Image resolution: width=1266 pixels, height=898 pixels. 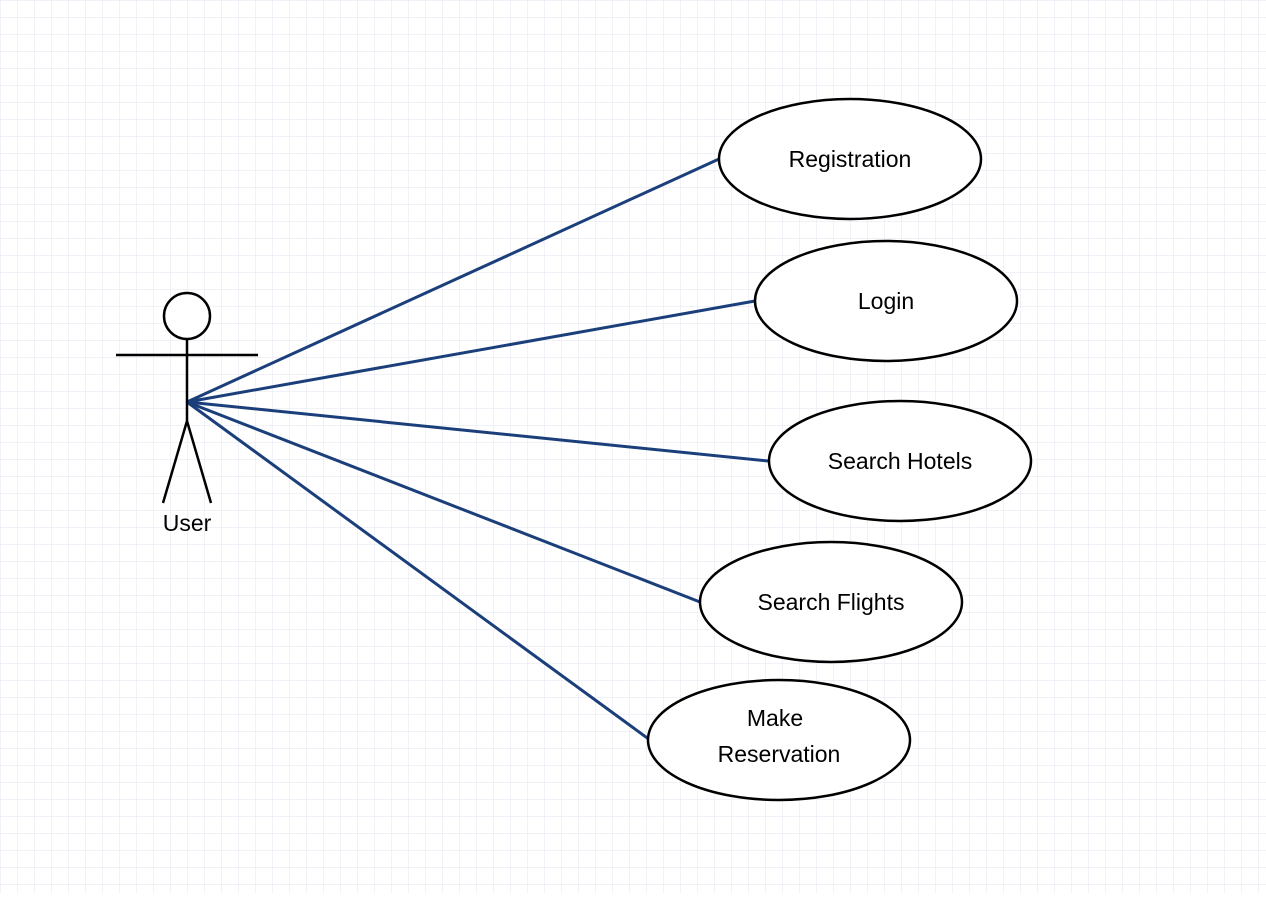 What do you see at coordinates (187, 523) in the screenshot?
I see `actor-label: User` at bounding box center [187, 523].